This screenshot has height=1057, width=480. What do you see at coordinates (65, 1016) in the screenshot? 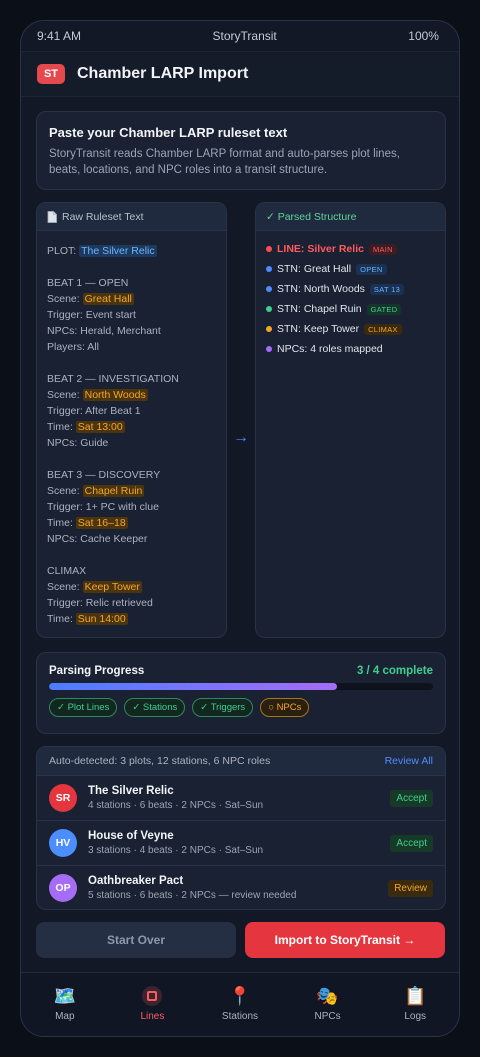
I see `tab-label: Map` at bounding box center [65, 1016].